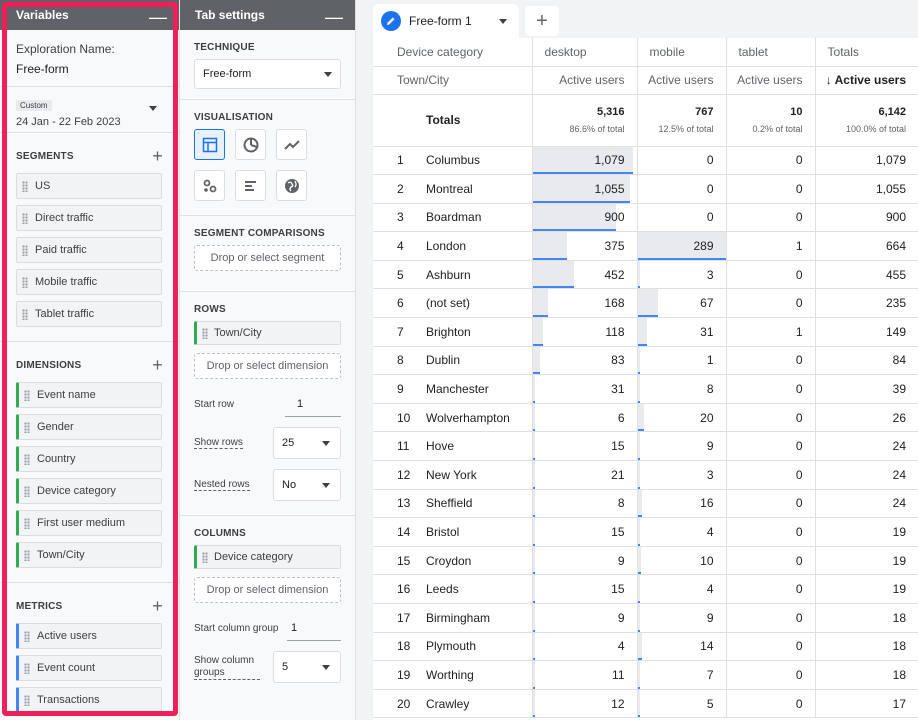  What do you see at coordinates (645, 361) in the screenshot?
I see `table-row: 8 Dublin 83 1 0 84` at bounding box center [645, 361].